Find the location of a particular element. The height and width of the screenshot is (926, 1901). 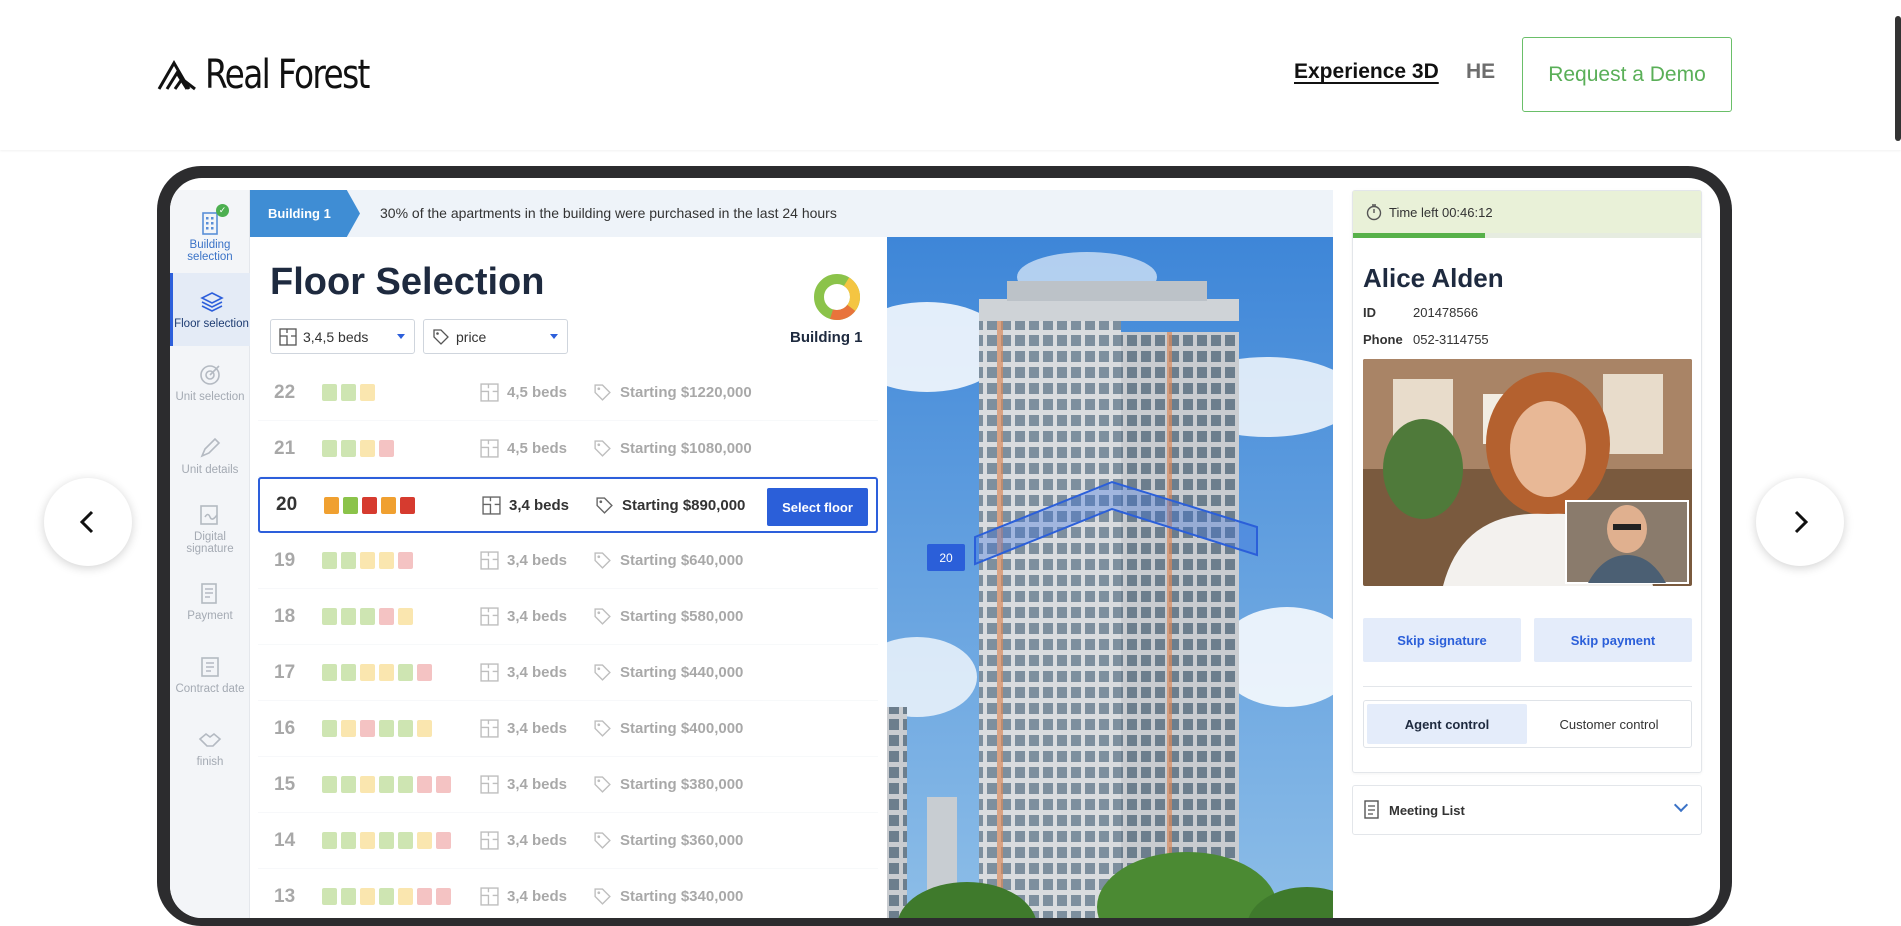

floor-number: 18 is located at coordinates (285, 616).